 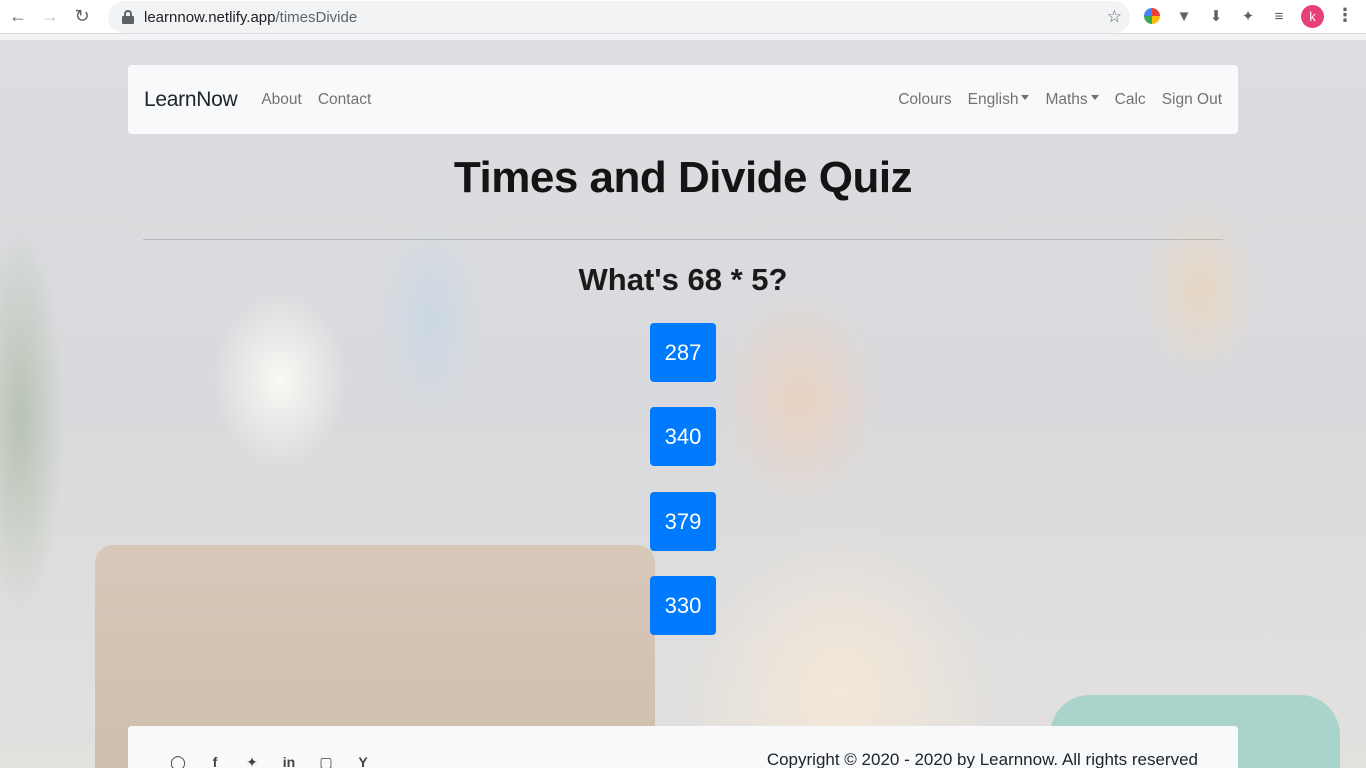 I want to click on vue-devtools-extension-icon: ▼, so click(x=1184, y=16).